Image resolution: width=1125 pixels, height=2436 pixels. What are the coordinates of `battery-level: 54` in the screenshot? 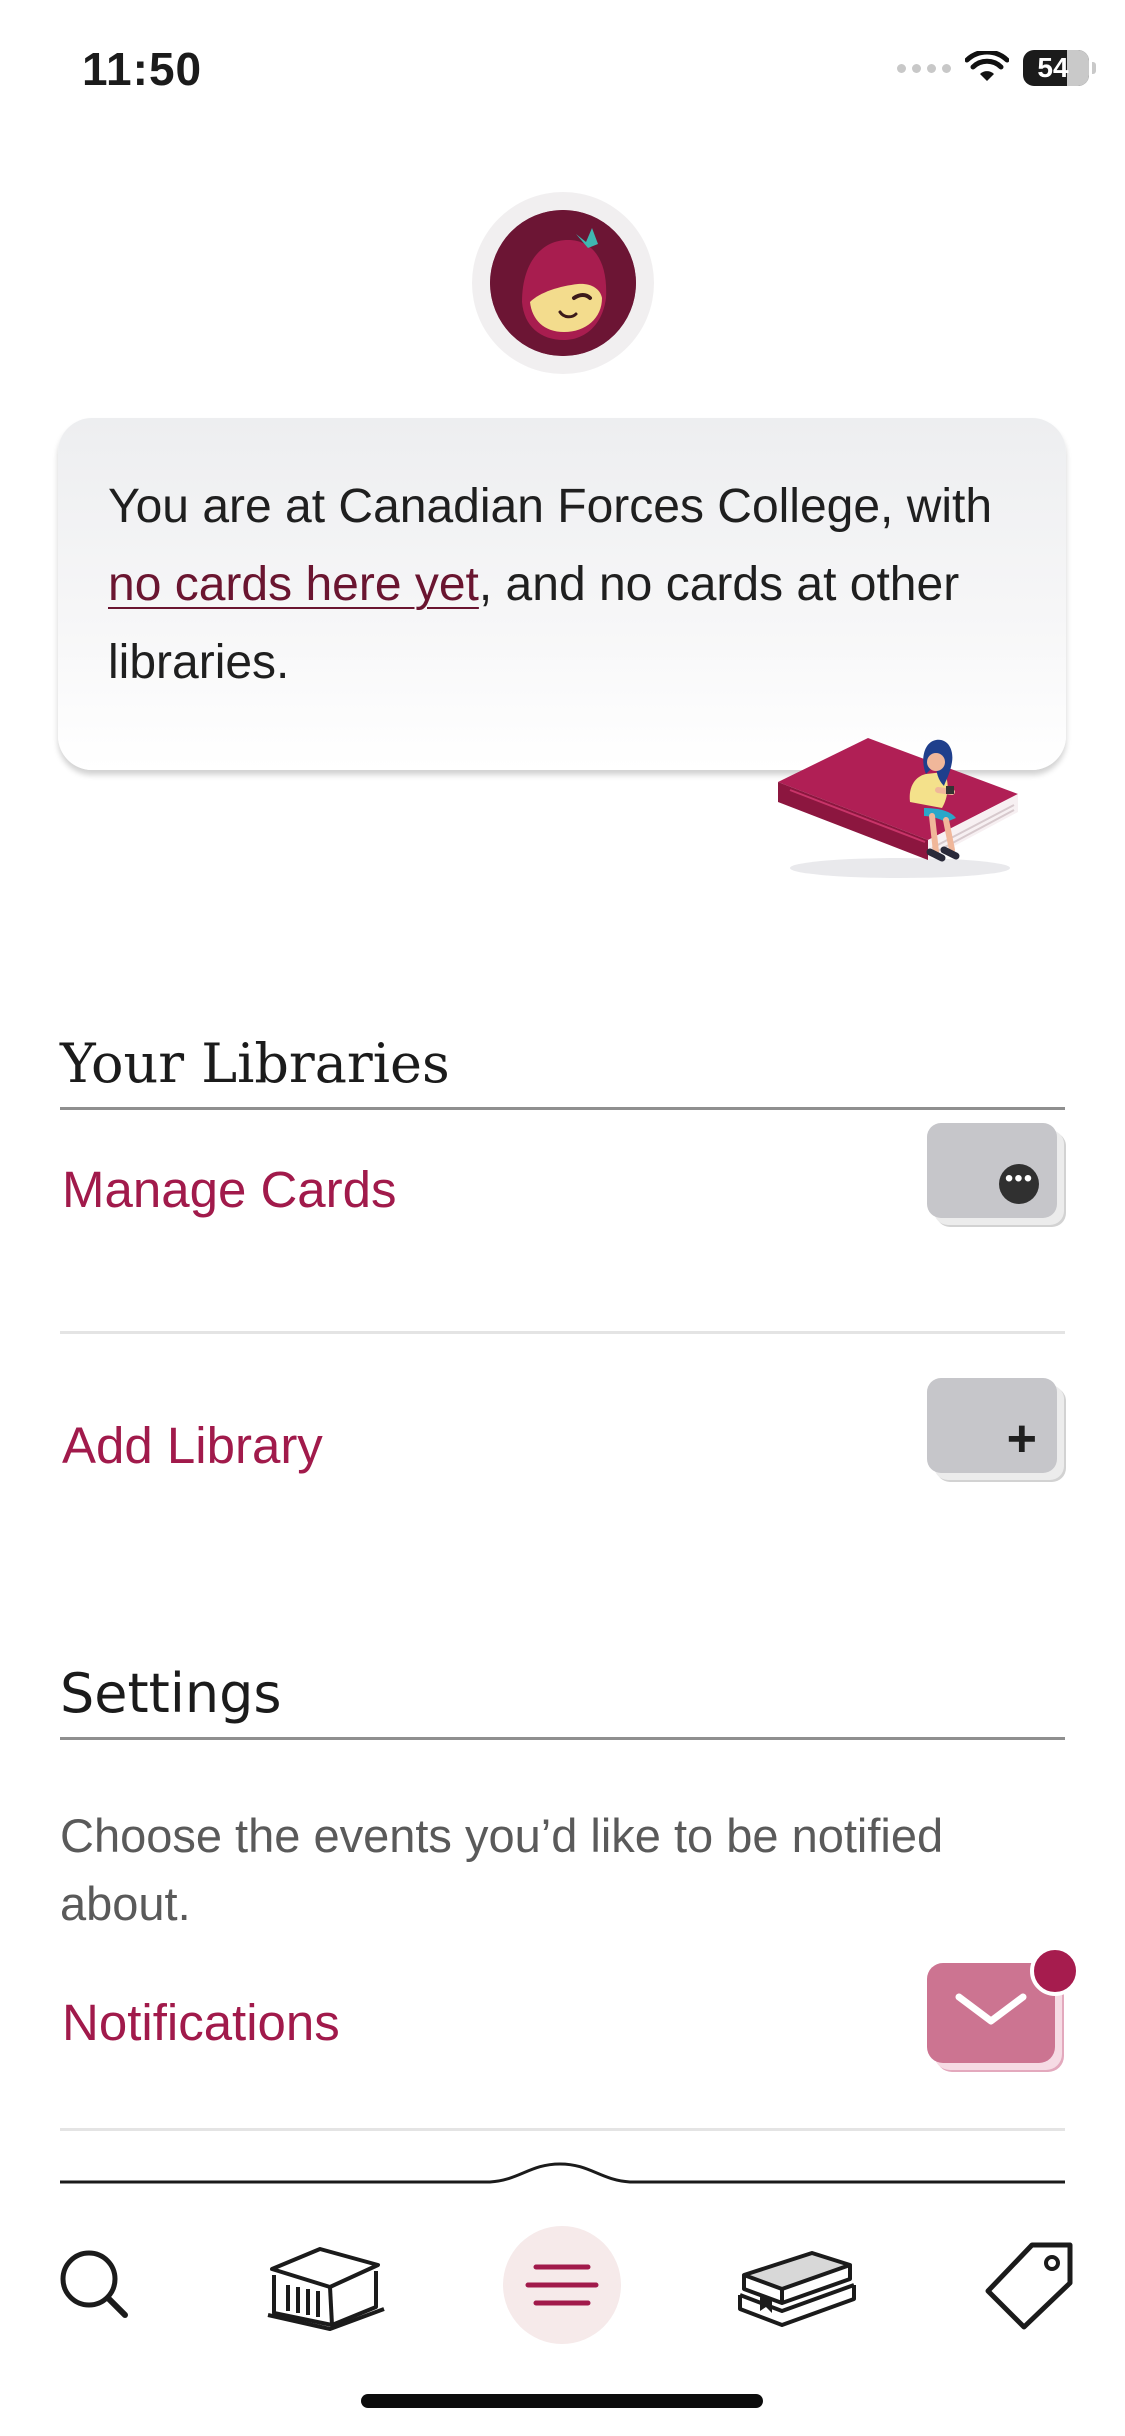 It's located at (1053, 67).